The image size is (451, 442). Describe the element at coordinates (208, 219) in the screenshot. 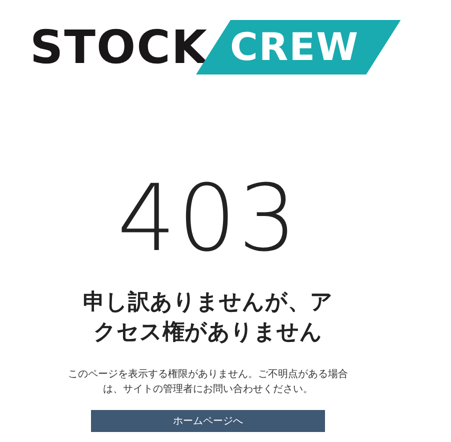

I see `error-code: 403` at that location.